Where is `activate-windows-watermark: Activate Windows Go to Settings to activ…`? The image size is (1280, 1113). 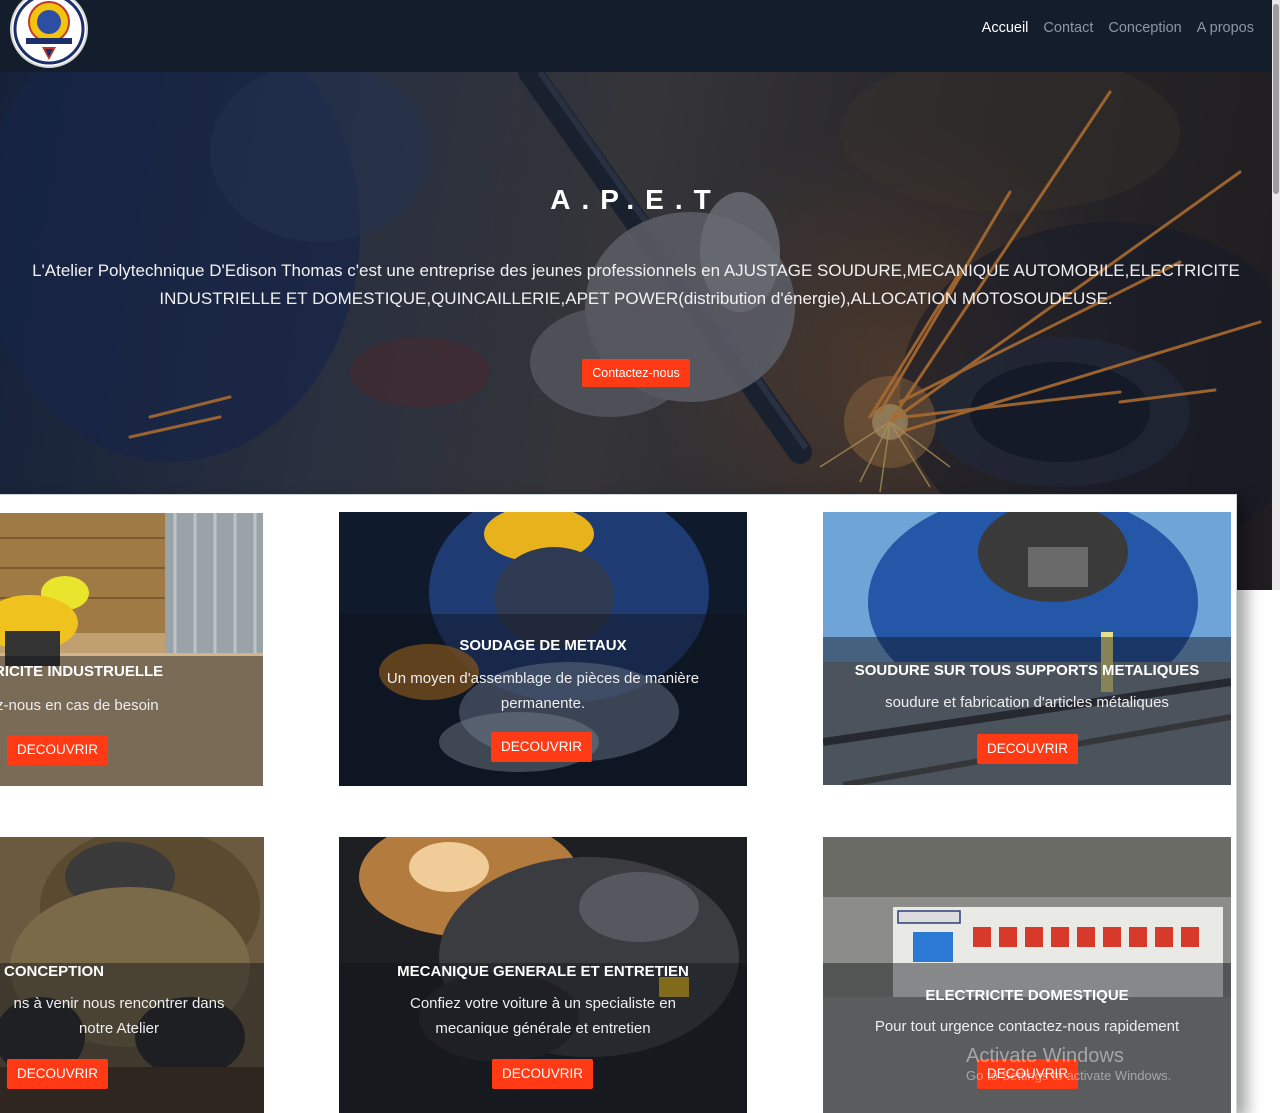 activate-windows-watermark: Activate Windows Go to Settings to activ… is located at coordinates (1068, 1064).